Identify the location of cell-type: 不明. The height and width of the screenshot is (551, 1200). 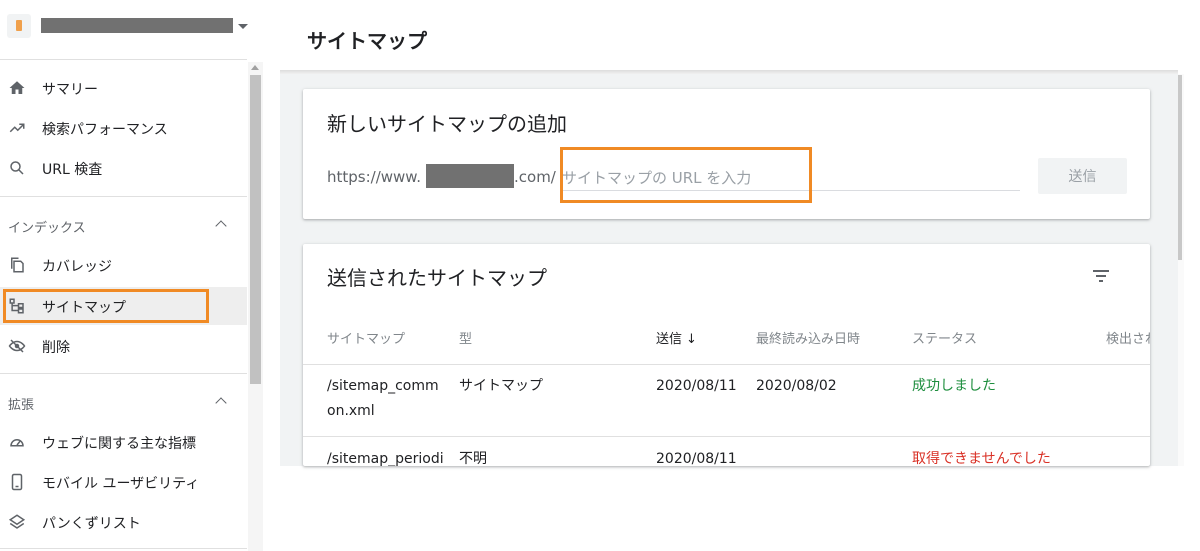
(473, 458).